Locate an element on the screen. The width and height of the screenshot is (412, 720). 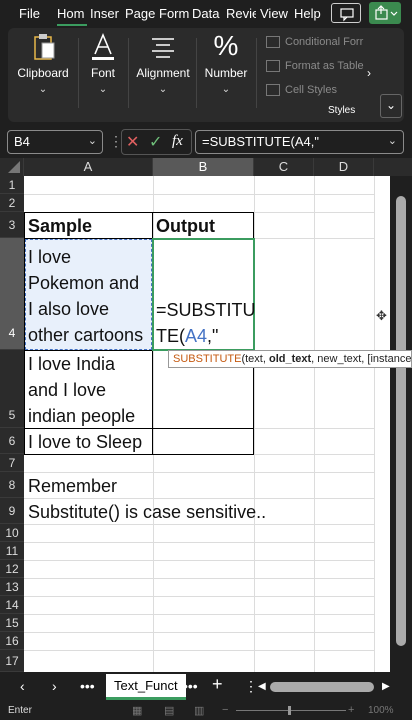
conditional-formatting-item: Conditional Forr is located at coordinates (324, 42).